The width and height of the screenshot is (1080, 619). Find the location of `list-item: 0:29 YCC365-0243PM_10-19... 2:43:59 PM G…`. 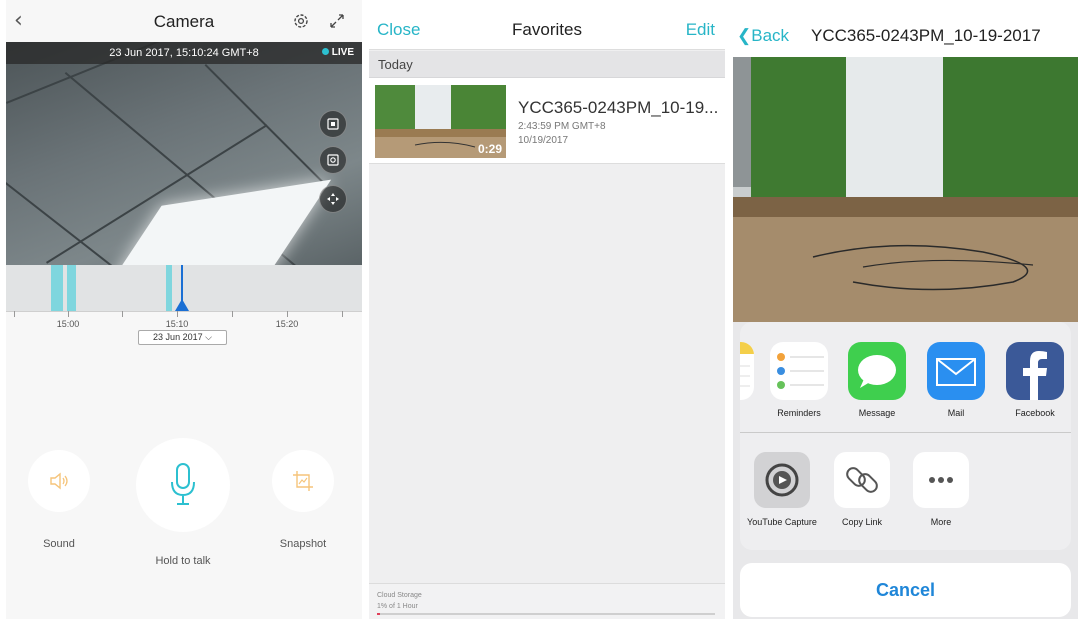

list-item: 0:29 YCC365-0243PM_10-19... 2:43:59 PM G… is located at coordinates (547, 121).